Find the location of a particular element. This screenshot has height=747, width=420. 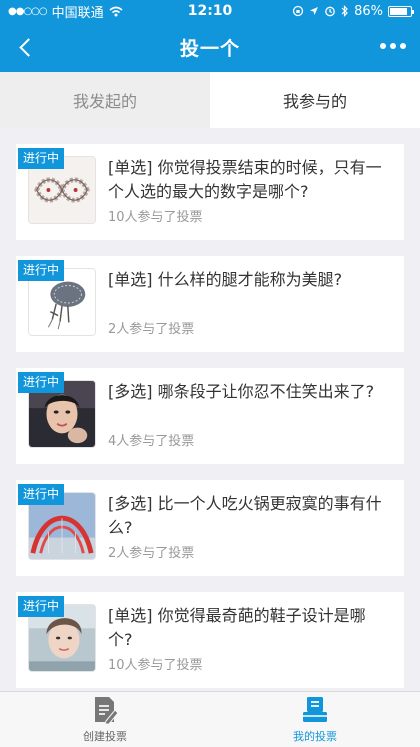

tab-initiated: 我发起的 is located at coordinates (105, 100).